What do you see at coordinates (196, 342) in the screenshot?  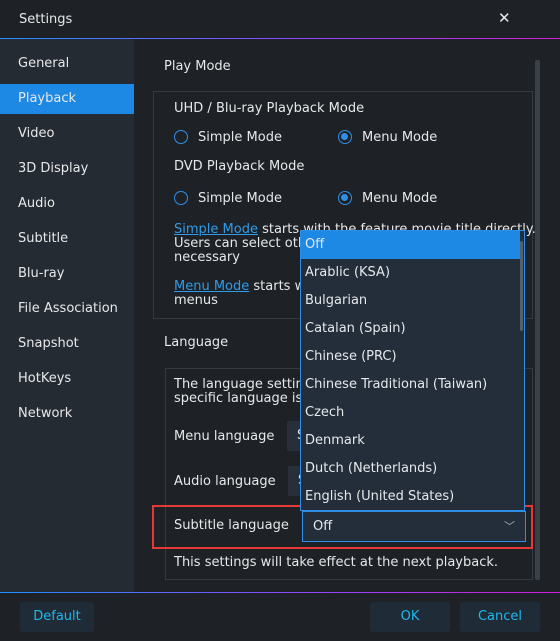 I see `language-heading: Language` at bounding box center [196, 342].